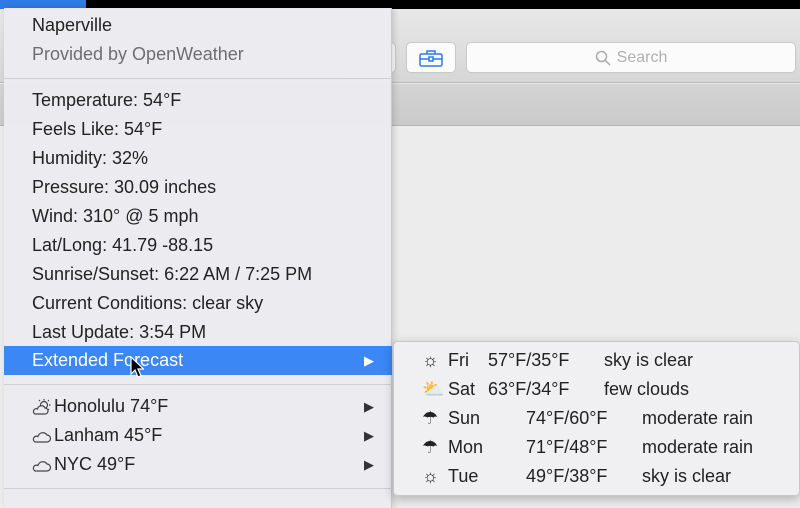  I want to click on humidity-item: Humidity: 32%, so click(198, 158).